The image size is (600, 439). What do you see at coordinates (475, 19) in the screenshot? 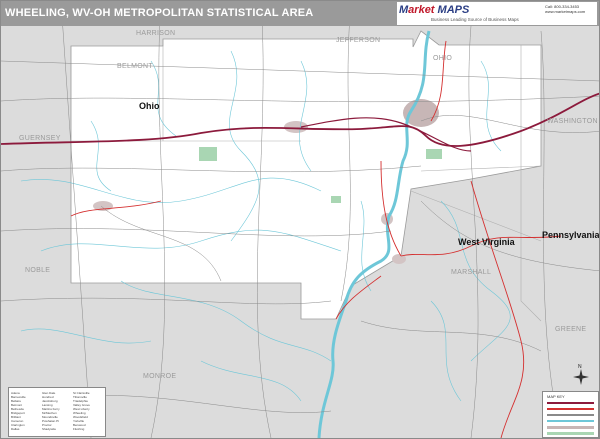
I see `brand-tagline: Business Leading Source of Business Maps` at bounding box center [475, 19].